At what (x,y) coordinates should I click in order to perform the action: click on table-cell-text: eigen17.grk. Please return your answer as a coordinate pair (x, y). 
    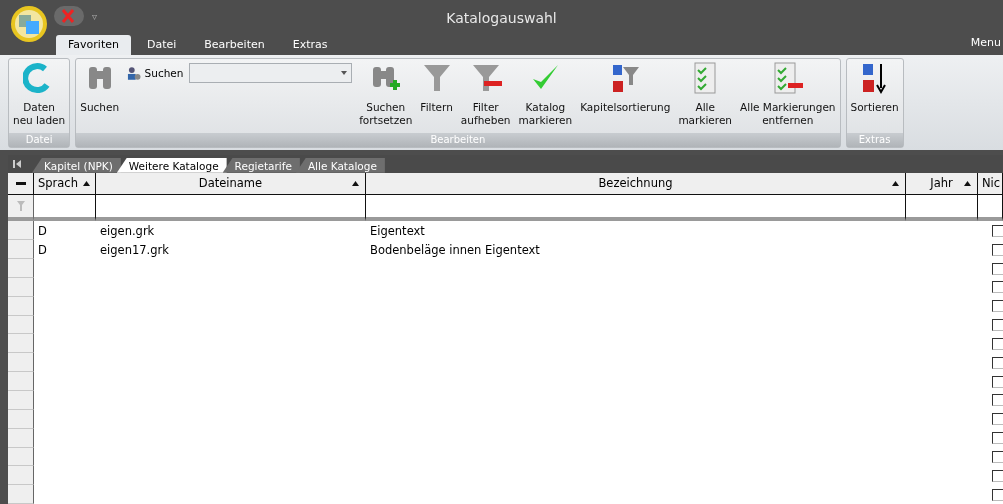
    Looking at the image, I should click on (134, 250).